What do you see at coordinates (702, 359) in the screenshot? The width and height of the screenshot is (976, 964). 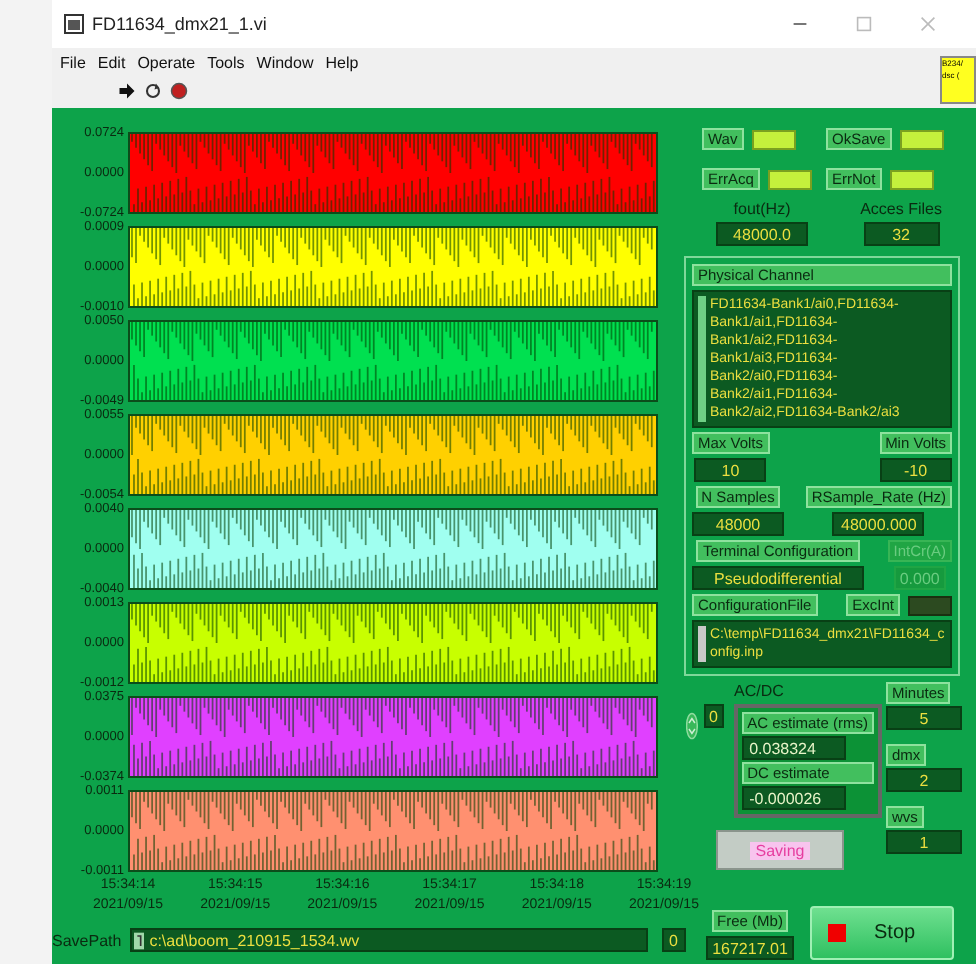 I see `scroll-handle` at bounding box center [702, 359].